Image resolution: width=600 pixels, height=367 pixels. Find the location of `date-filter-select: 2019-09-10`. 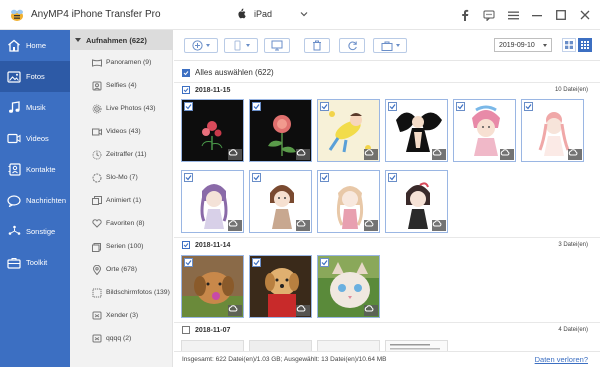

date-filter-select: 2019-09-10 is located at coordinates (523, 45).